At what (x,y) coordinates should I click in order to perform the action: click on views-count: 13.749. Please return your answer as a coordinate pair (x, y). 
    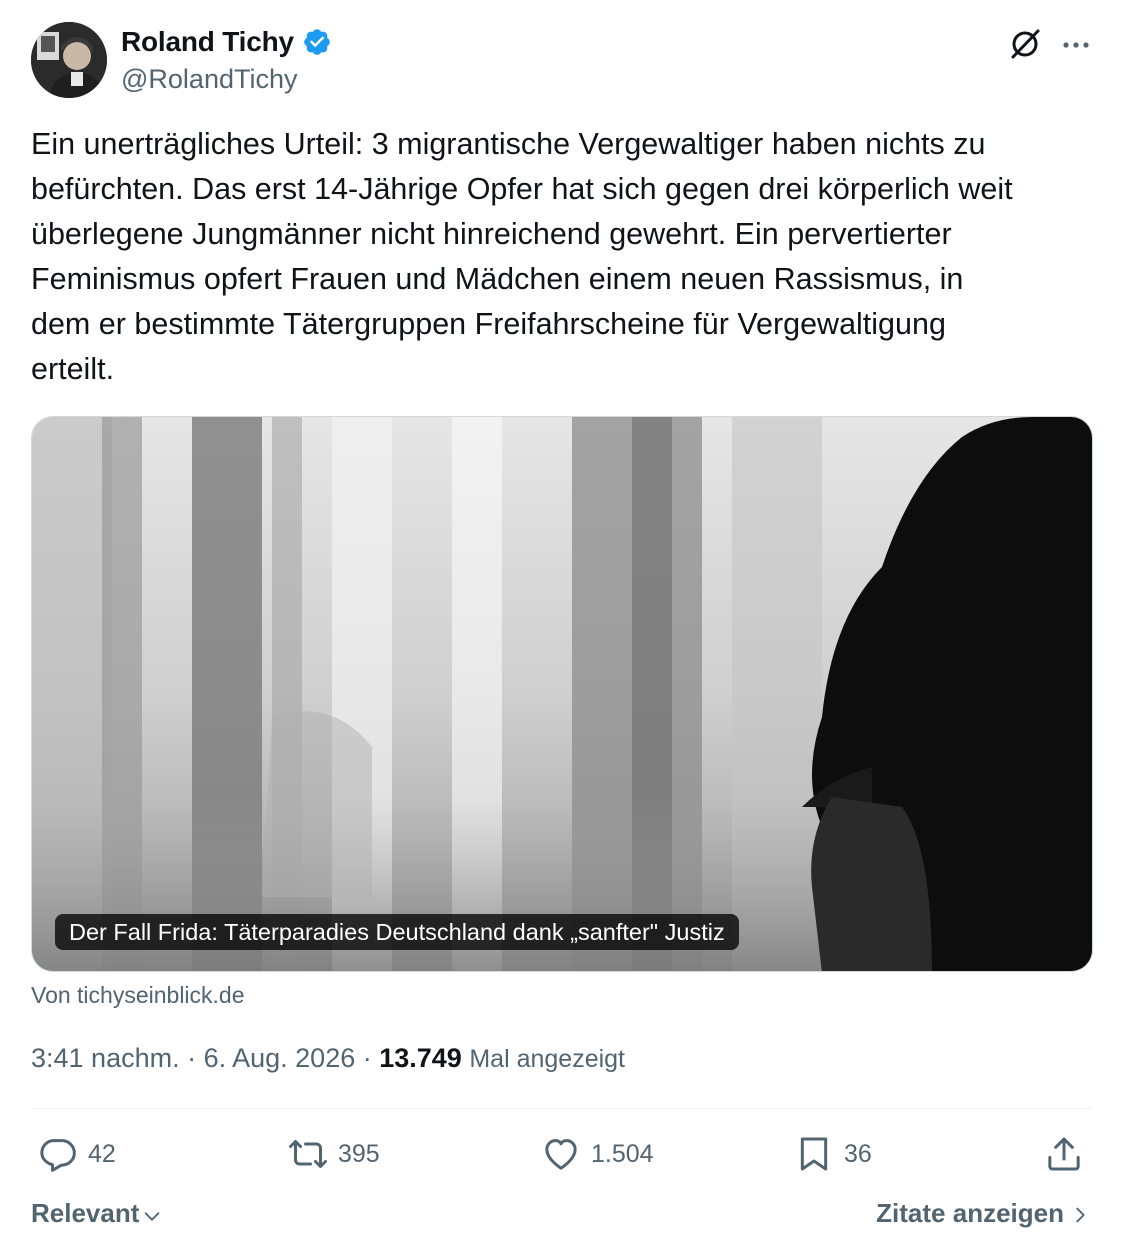
    Looking at the image, I should click on (420, 1058).